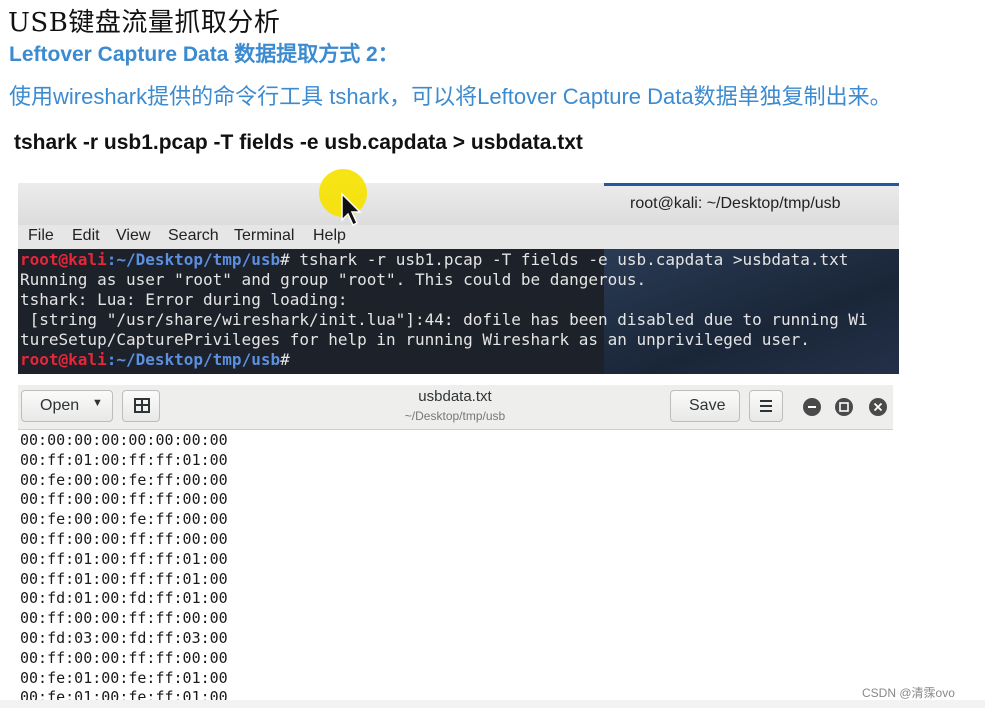  I want to click on close-button, so click(878, 407).